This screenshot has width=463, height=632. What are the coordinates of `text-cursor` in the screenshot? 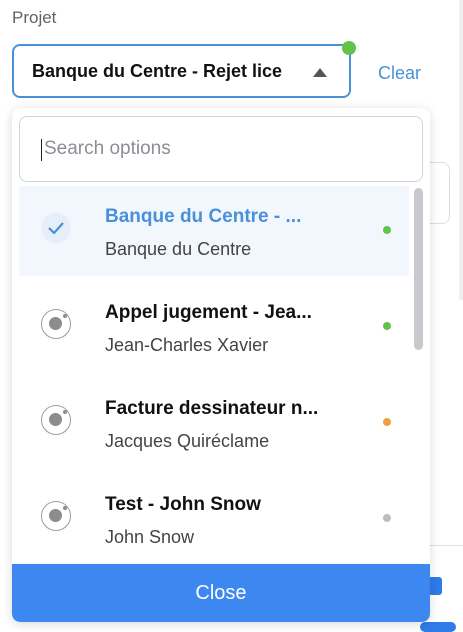 It's located at (41, 150).